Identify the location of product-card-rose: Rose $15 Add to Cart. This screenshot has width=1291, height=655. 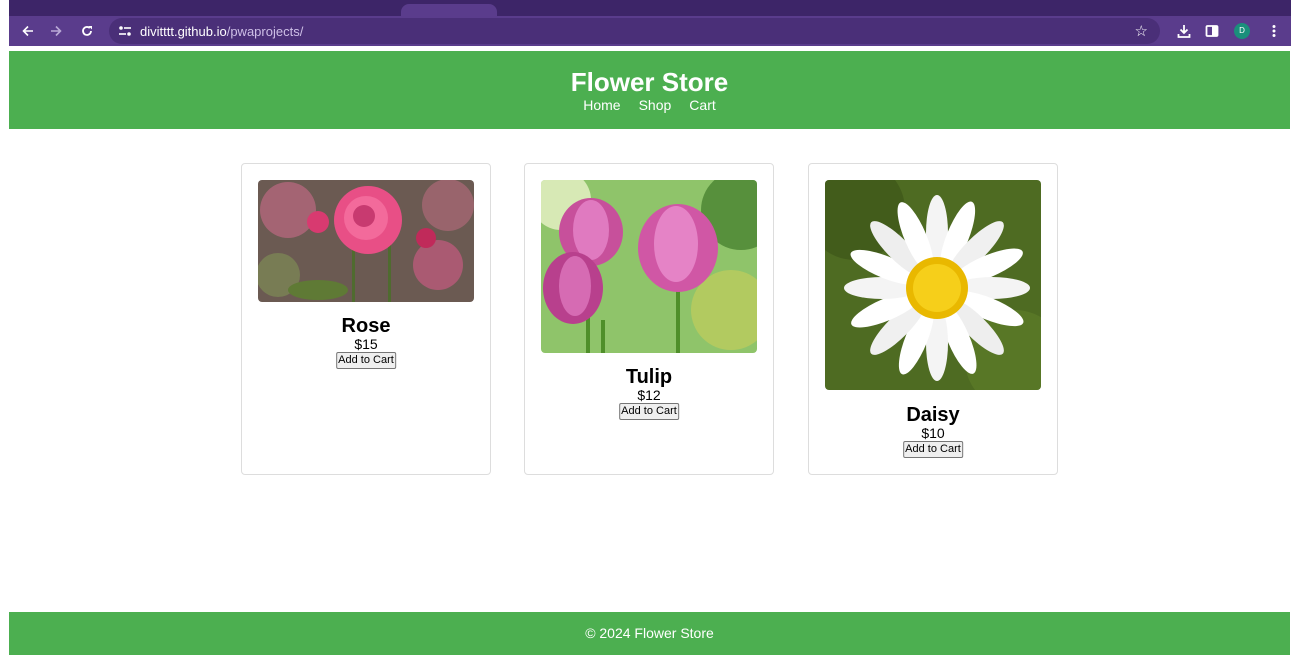
(366, 319).